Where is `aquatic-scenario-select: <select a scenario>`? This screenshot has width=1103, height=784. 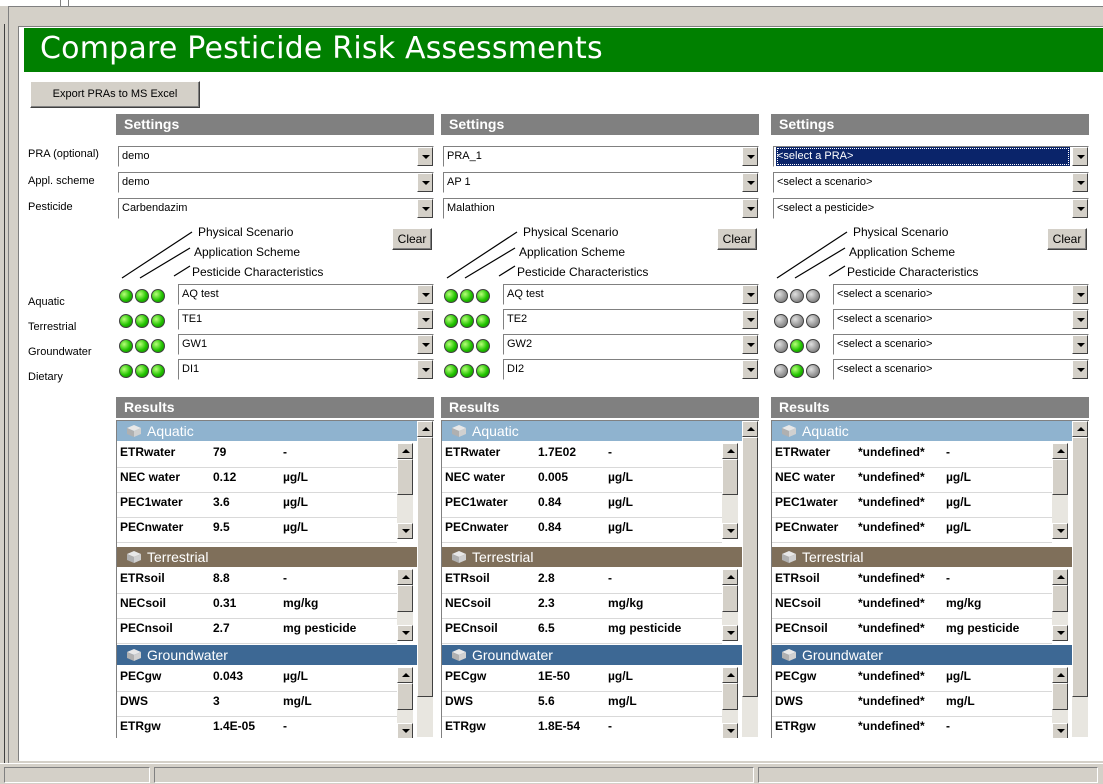 aquatic-scenario-select: <select a scenario> is located at coordinates (961, 294).